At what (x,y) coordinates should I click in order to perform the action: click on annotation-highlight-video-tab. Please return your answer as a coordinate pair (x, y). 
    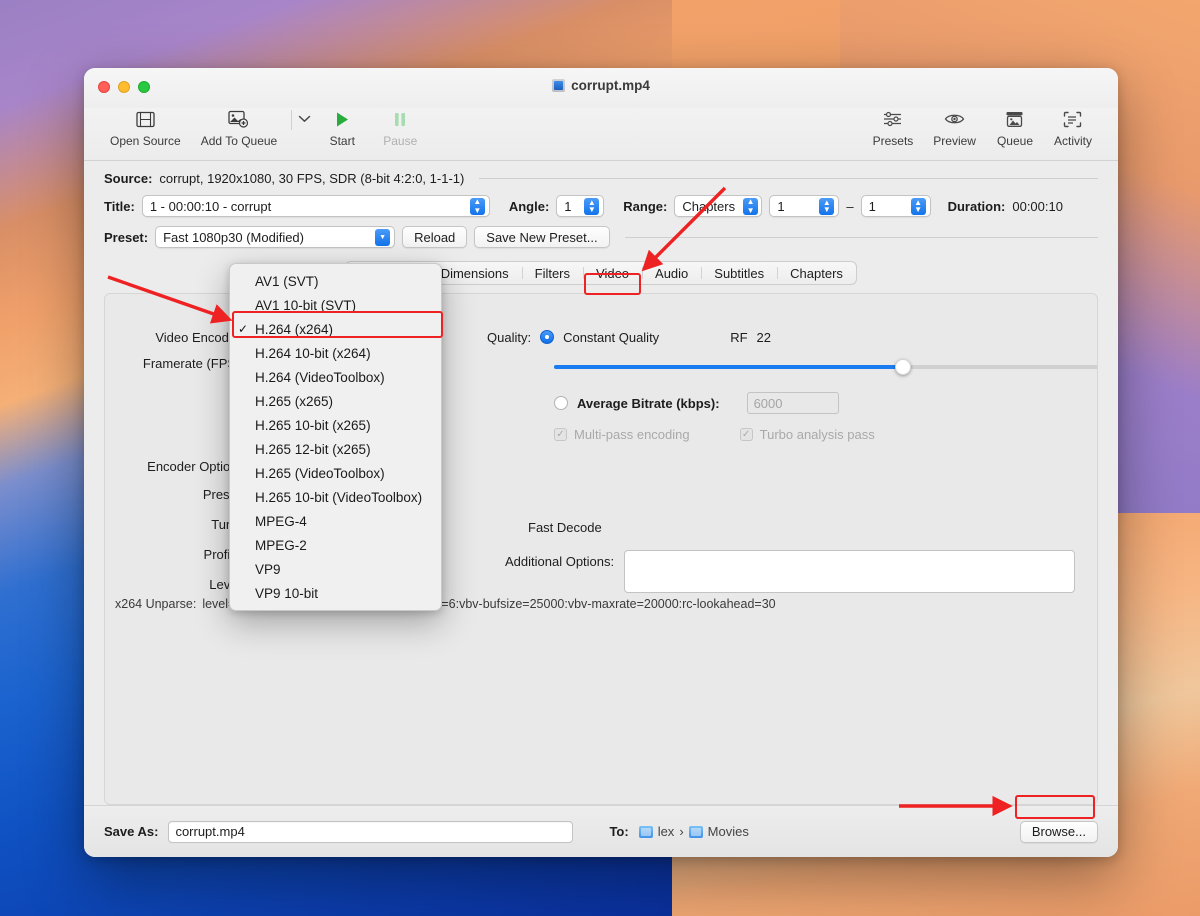
    Looking at the image, I should click on (612, 284).